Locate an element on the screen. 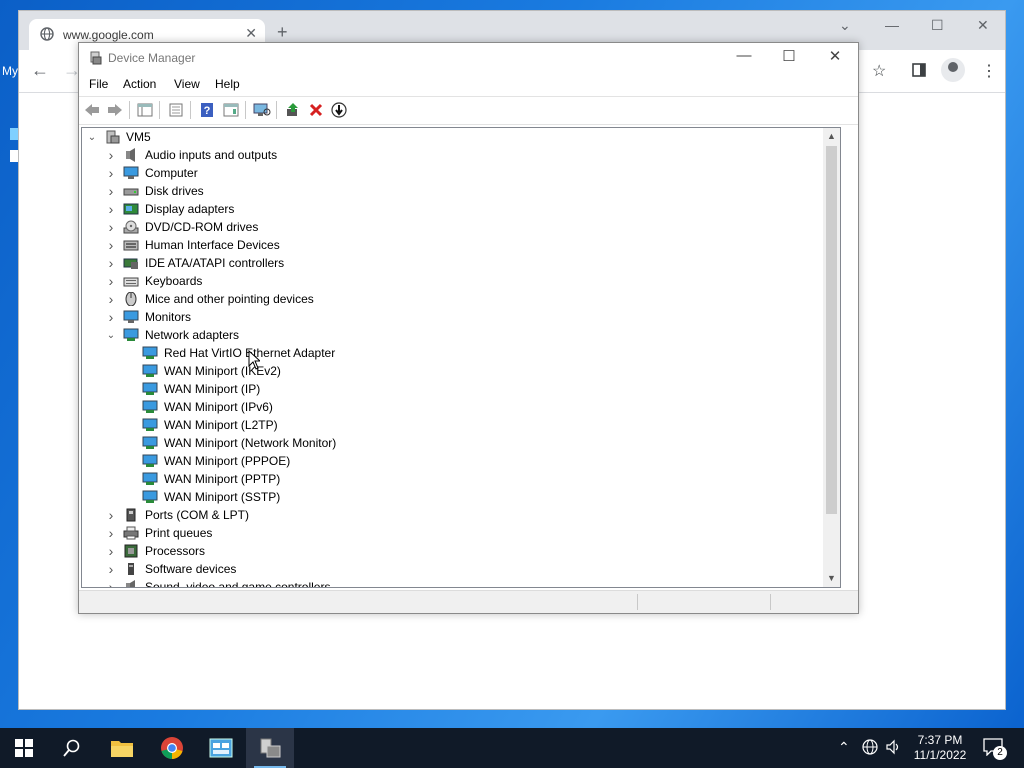 This screenshot has height=768, width=1024. tree-category-label: Print queues is located at coordinates (179, 533).